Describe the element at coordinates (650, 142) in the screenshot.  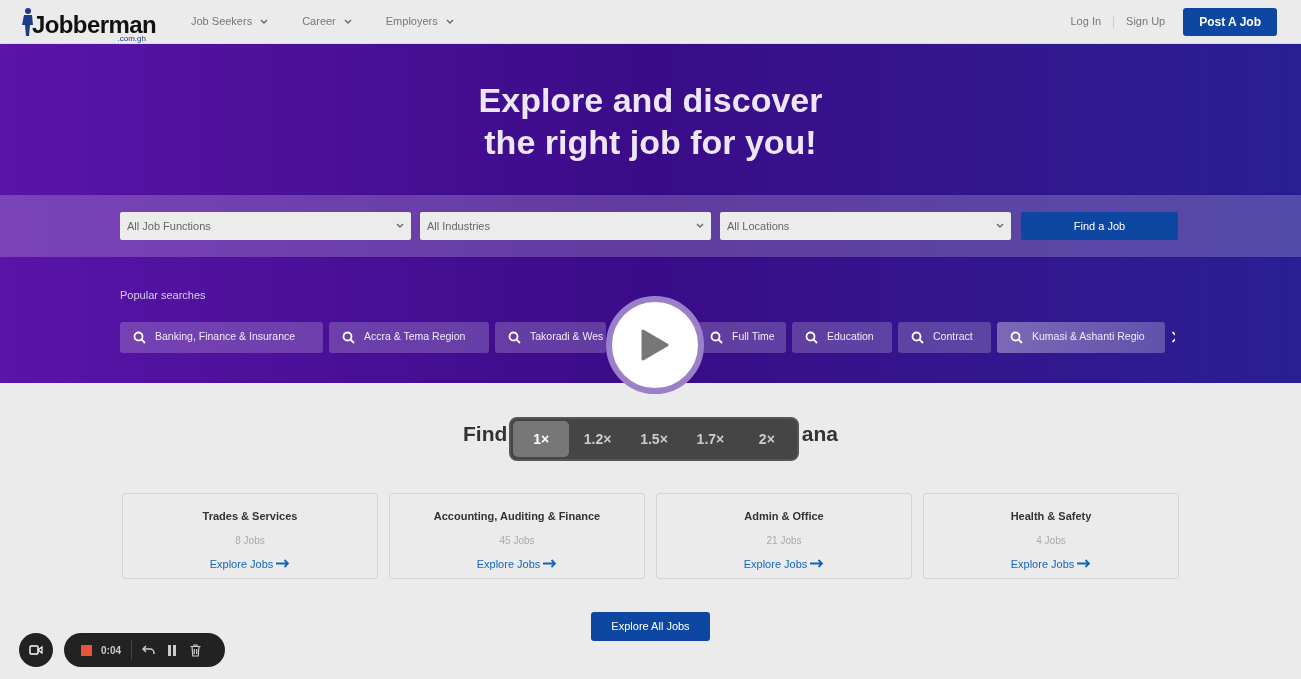
I see `hero-title: the right job for you!` at that location.